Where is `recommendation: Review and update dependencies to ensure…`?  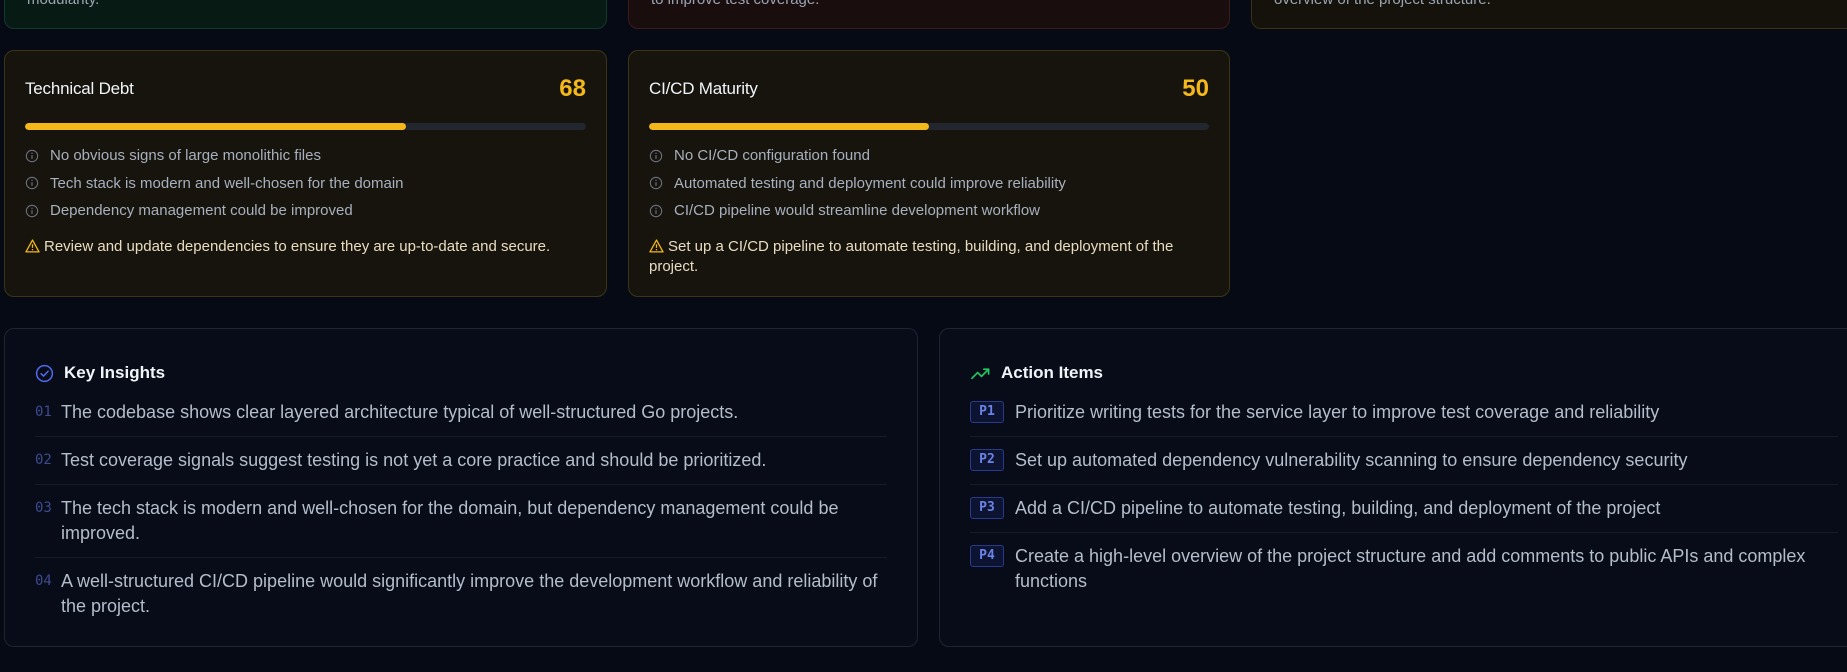
recommendation: Review and update dependencies to ensure… is located at coordinates (307, 247).